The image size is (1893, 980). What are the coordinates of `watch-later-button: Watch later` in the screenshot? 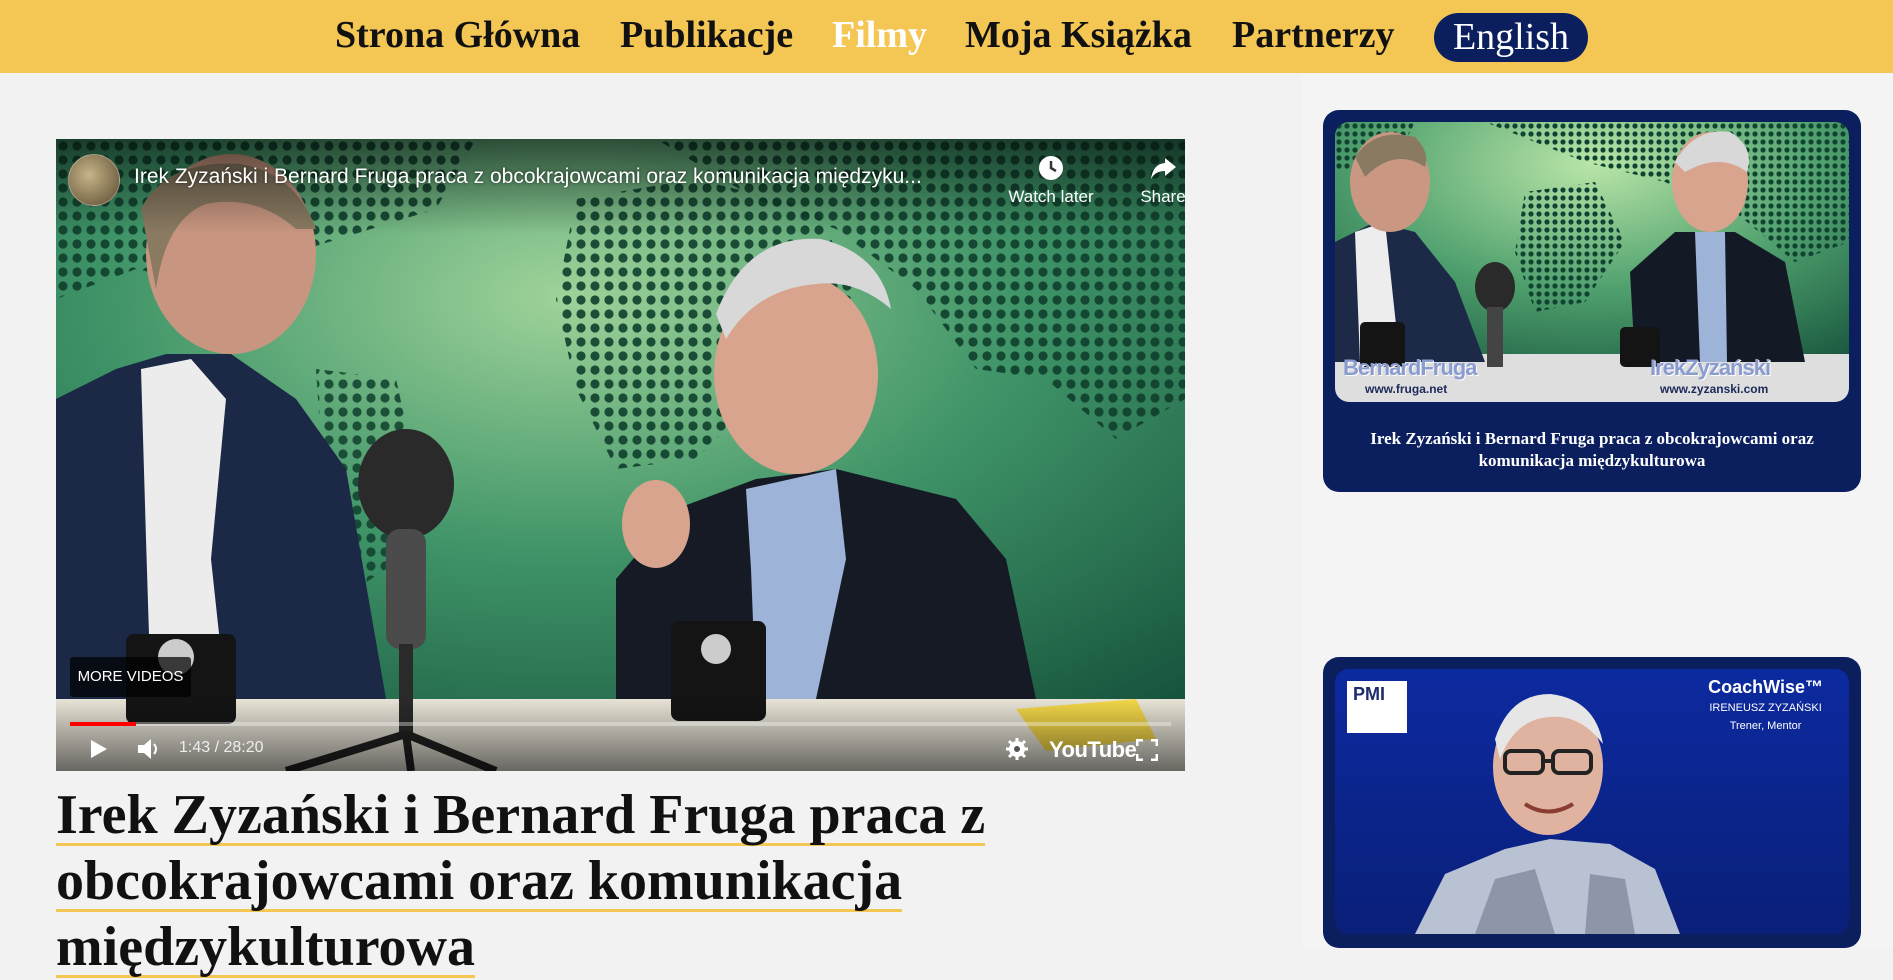 It's located at (1051, 180).